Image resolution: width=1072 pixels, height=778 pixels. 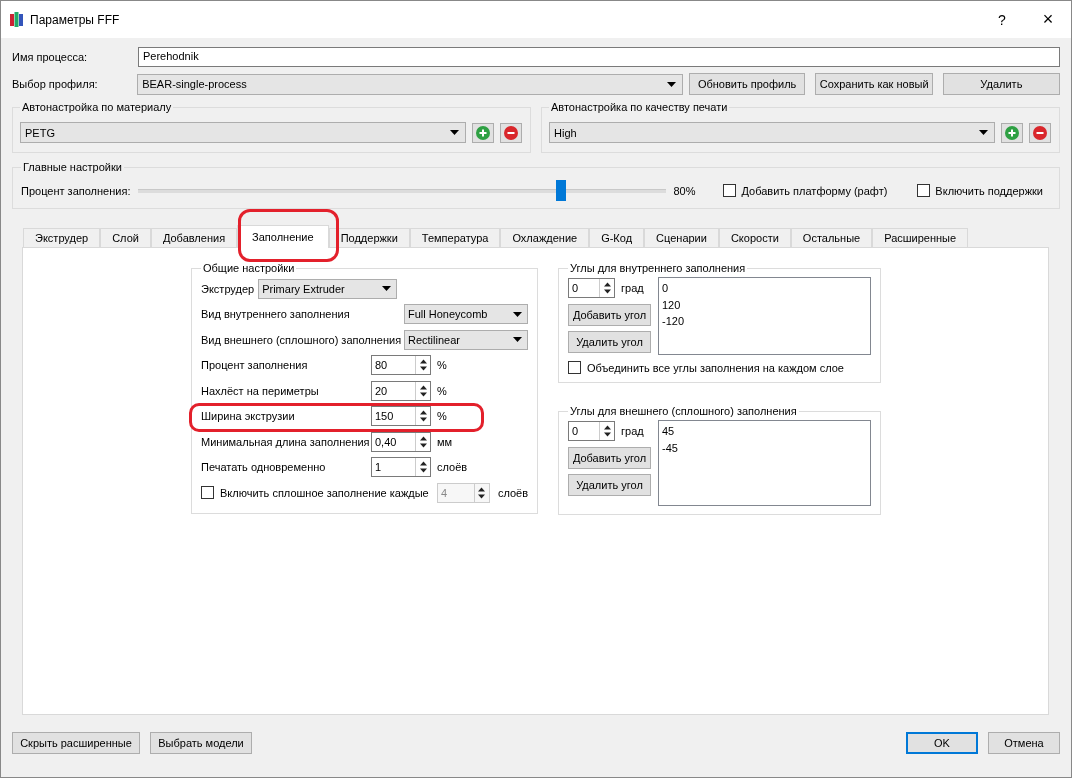 What do you see at coordinates (16, 19) in the screenshot?
I see `app-icon` at bounding box center [16, 19].